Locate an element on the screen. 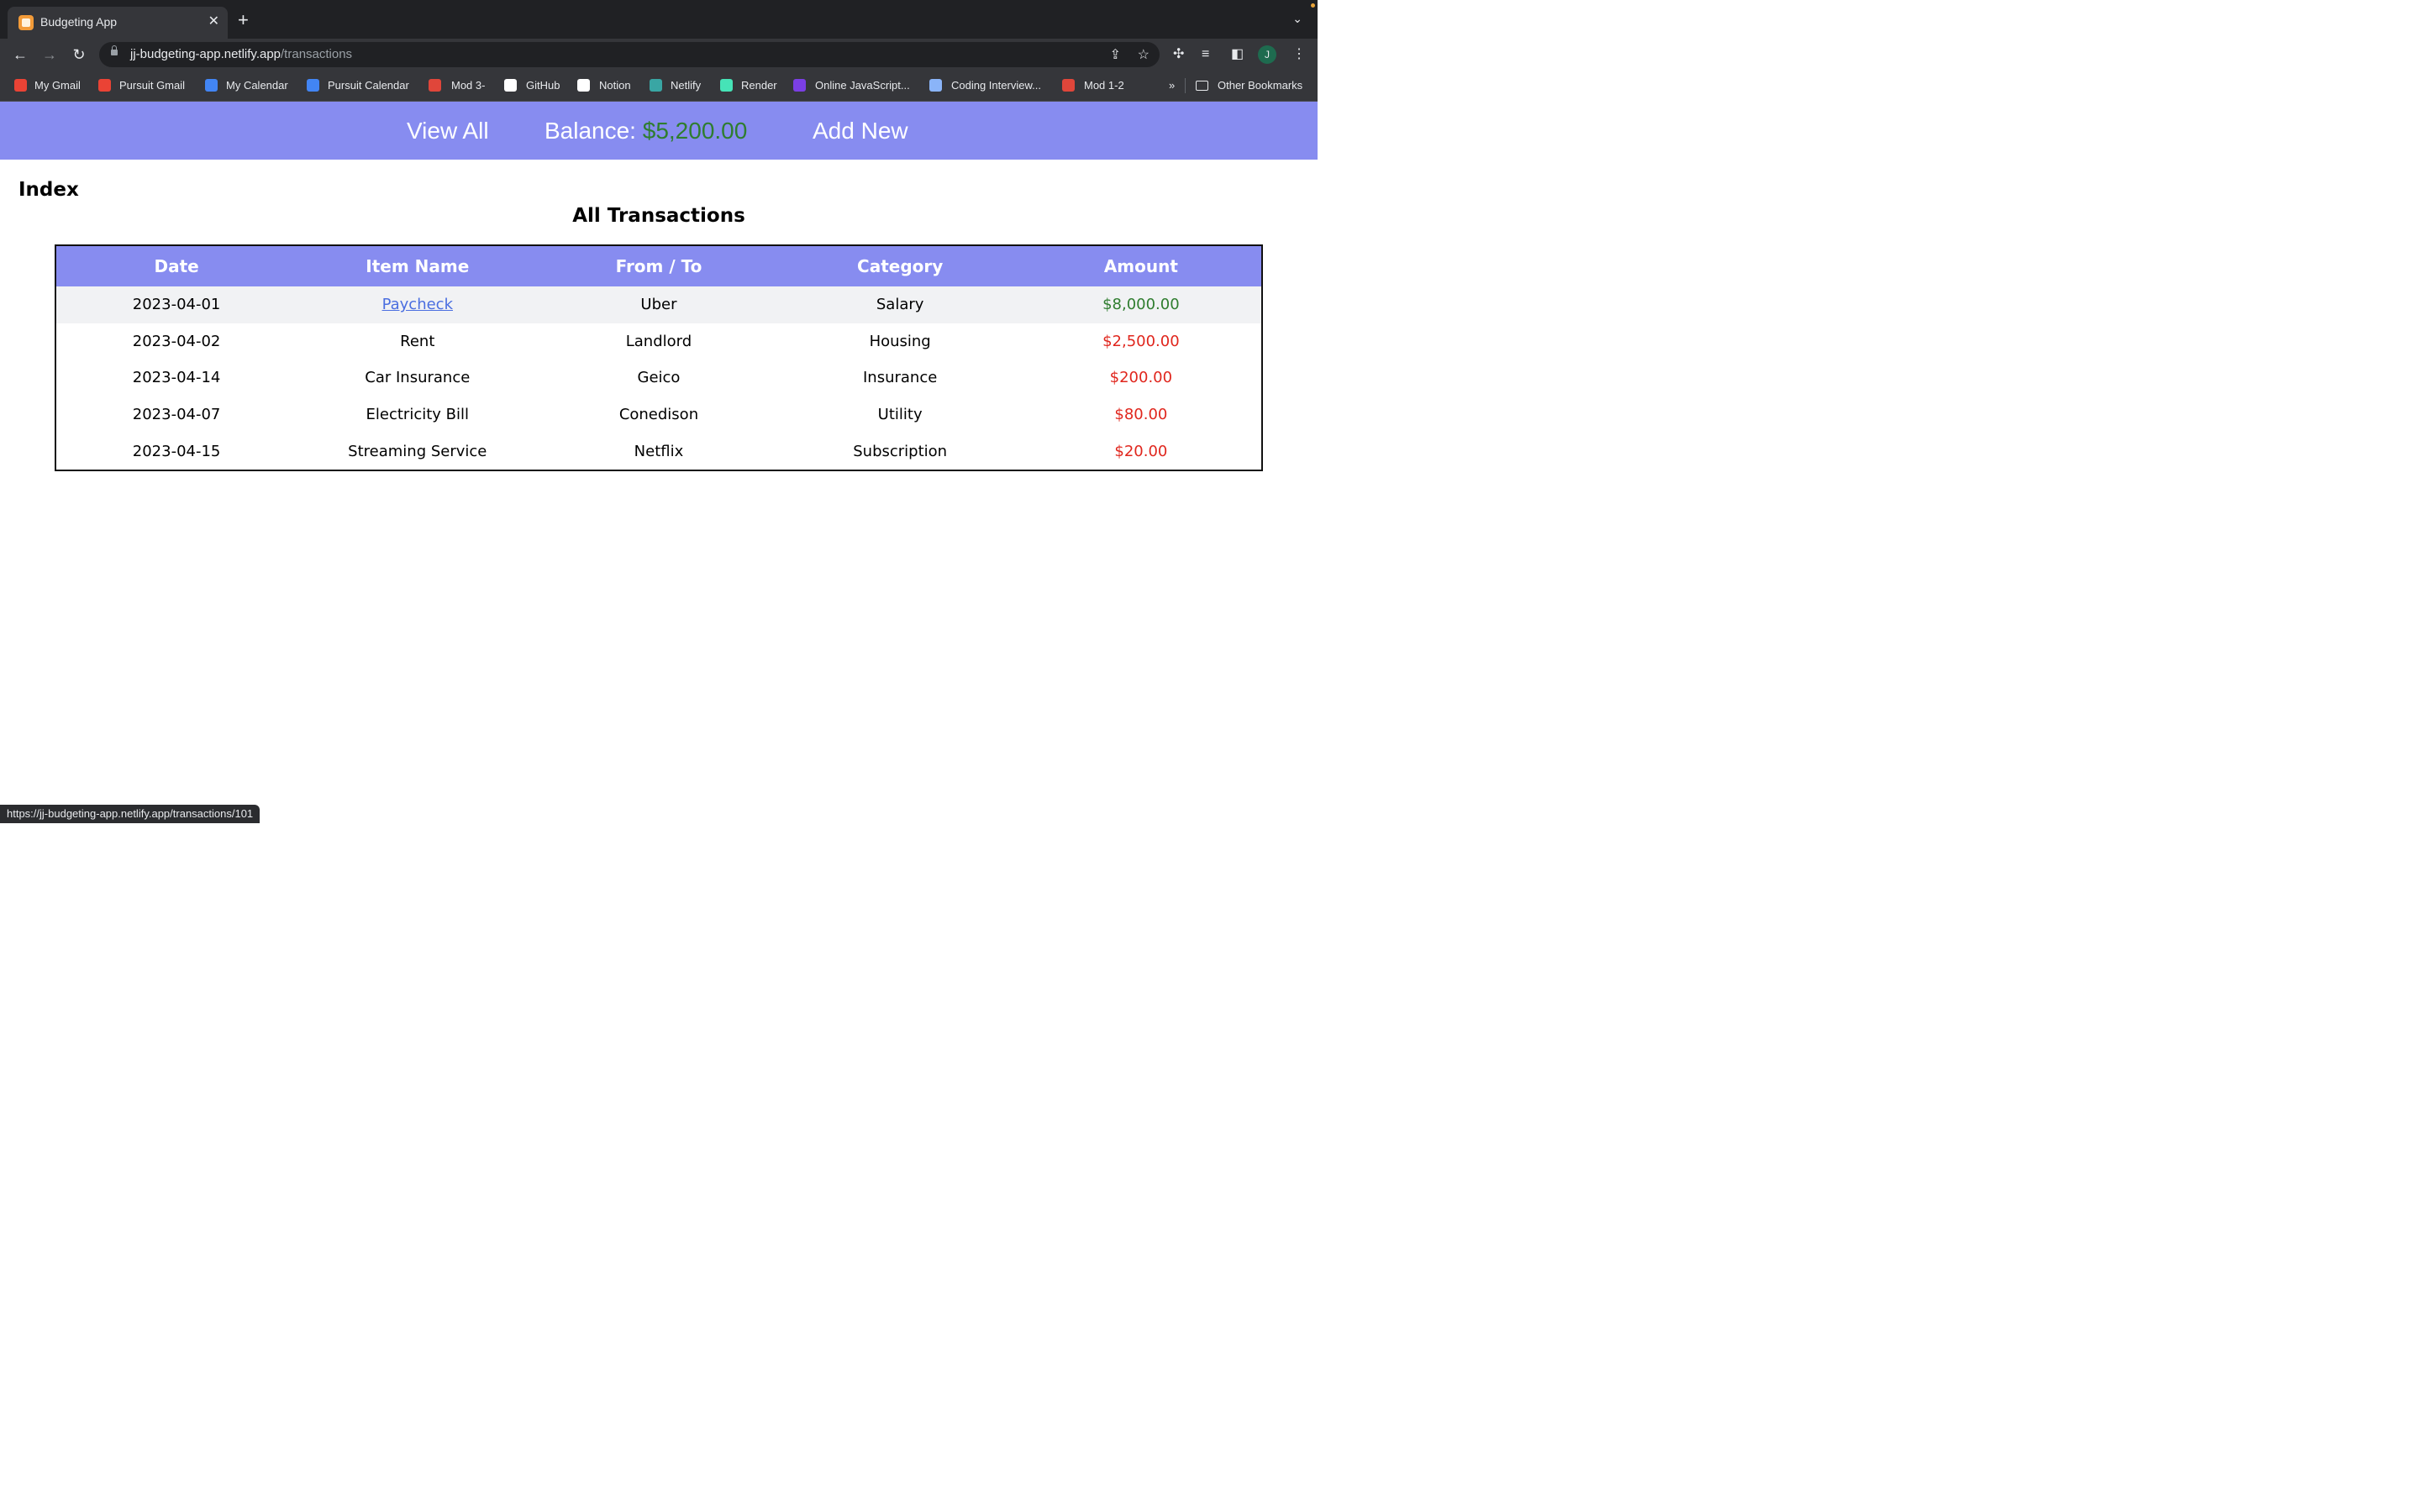 This screenshot has width=2420, height=1512. cell-item: Paycheck is located at coordinates (418, 304).